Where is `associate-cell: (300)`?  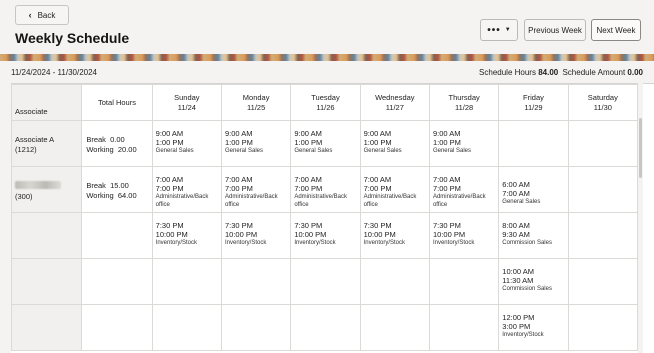 associate-cell: (300) is located at coordinates (47, 189).